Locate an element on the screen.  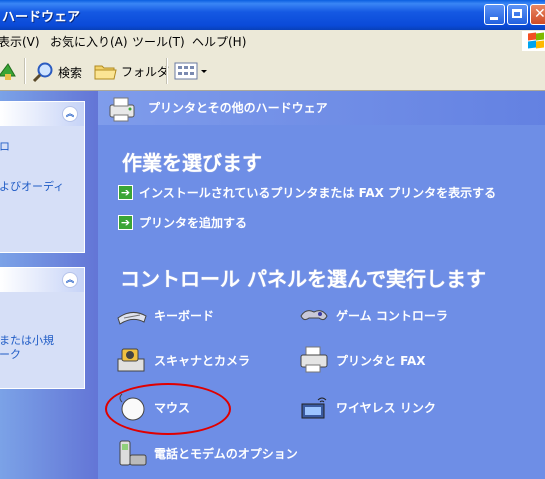
pick-icon-title: コントロール パネルを選んで実行します is located at coordinates (303, 279).